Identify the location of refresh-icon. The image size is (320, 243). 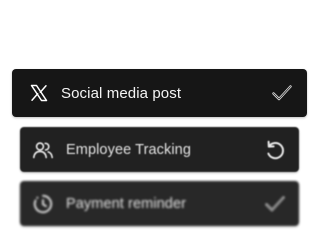
(275, 150).